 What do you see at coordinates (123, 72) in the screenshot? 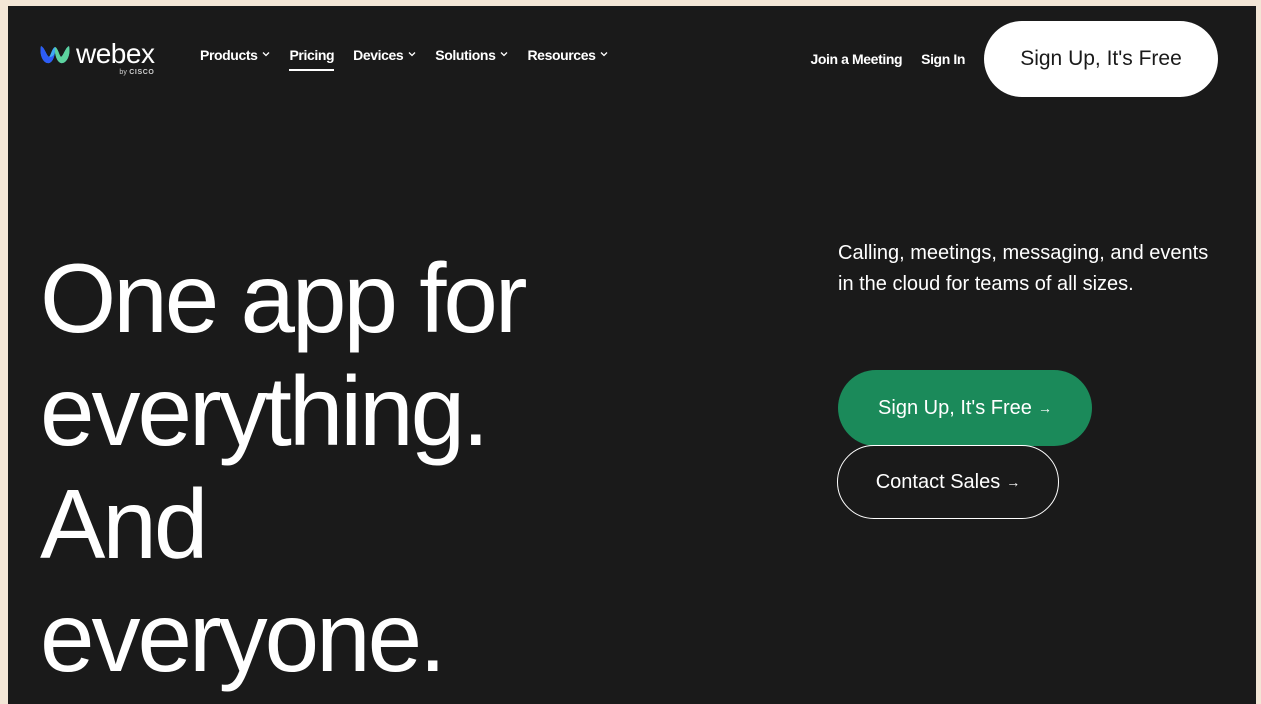
I see `brand-sub-prefix: by` at bounding box center [123, 72].